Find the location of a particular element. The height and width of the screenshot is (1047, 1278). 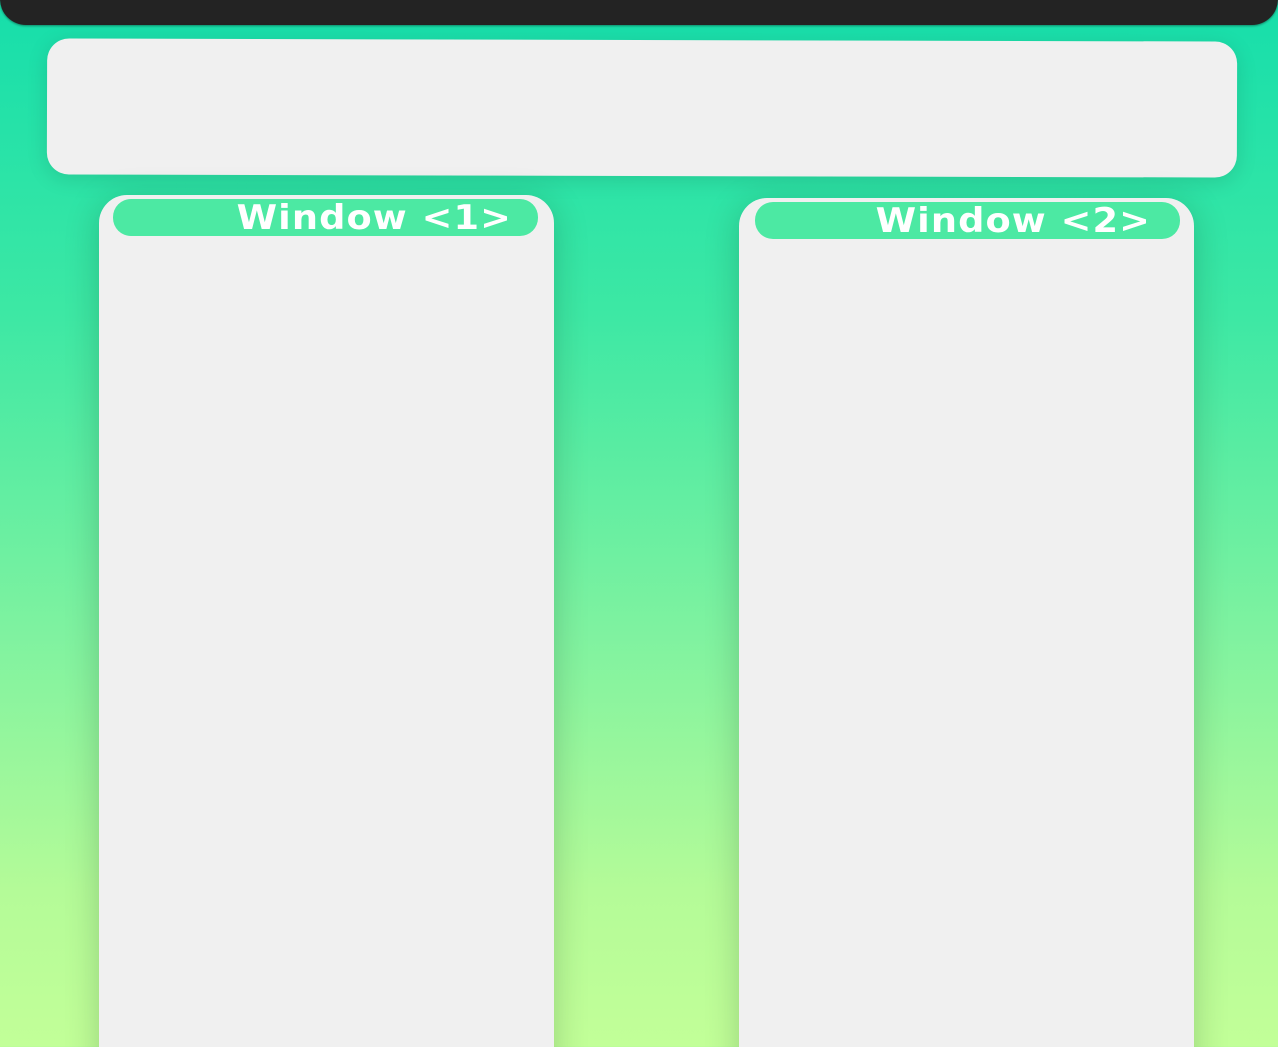

window-2-title-bar: Window <2> is located at coordinates (967, 220).